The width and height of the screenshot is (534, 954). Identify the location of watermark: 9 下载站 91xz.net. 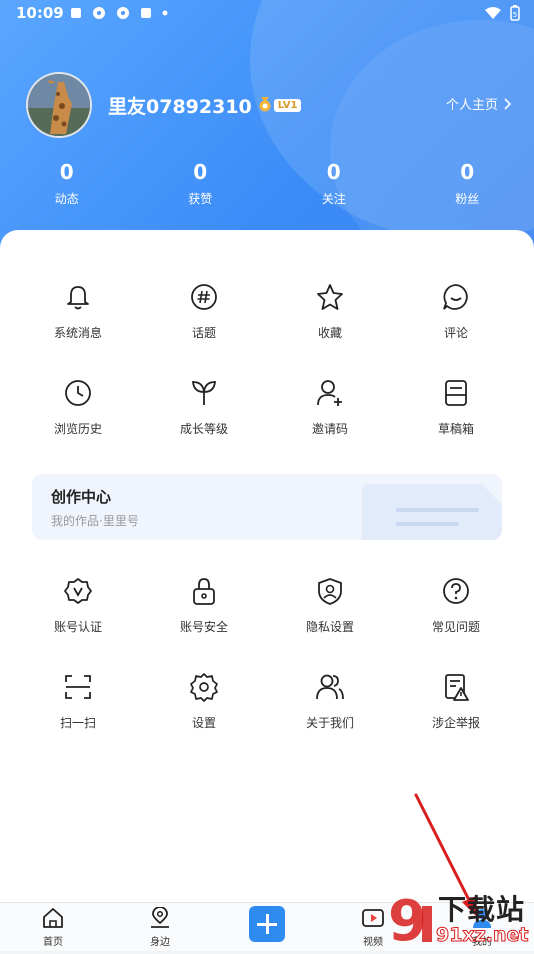
(459, 915).